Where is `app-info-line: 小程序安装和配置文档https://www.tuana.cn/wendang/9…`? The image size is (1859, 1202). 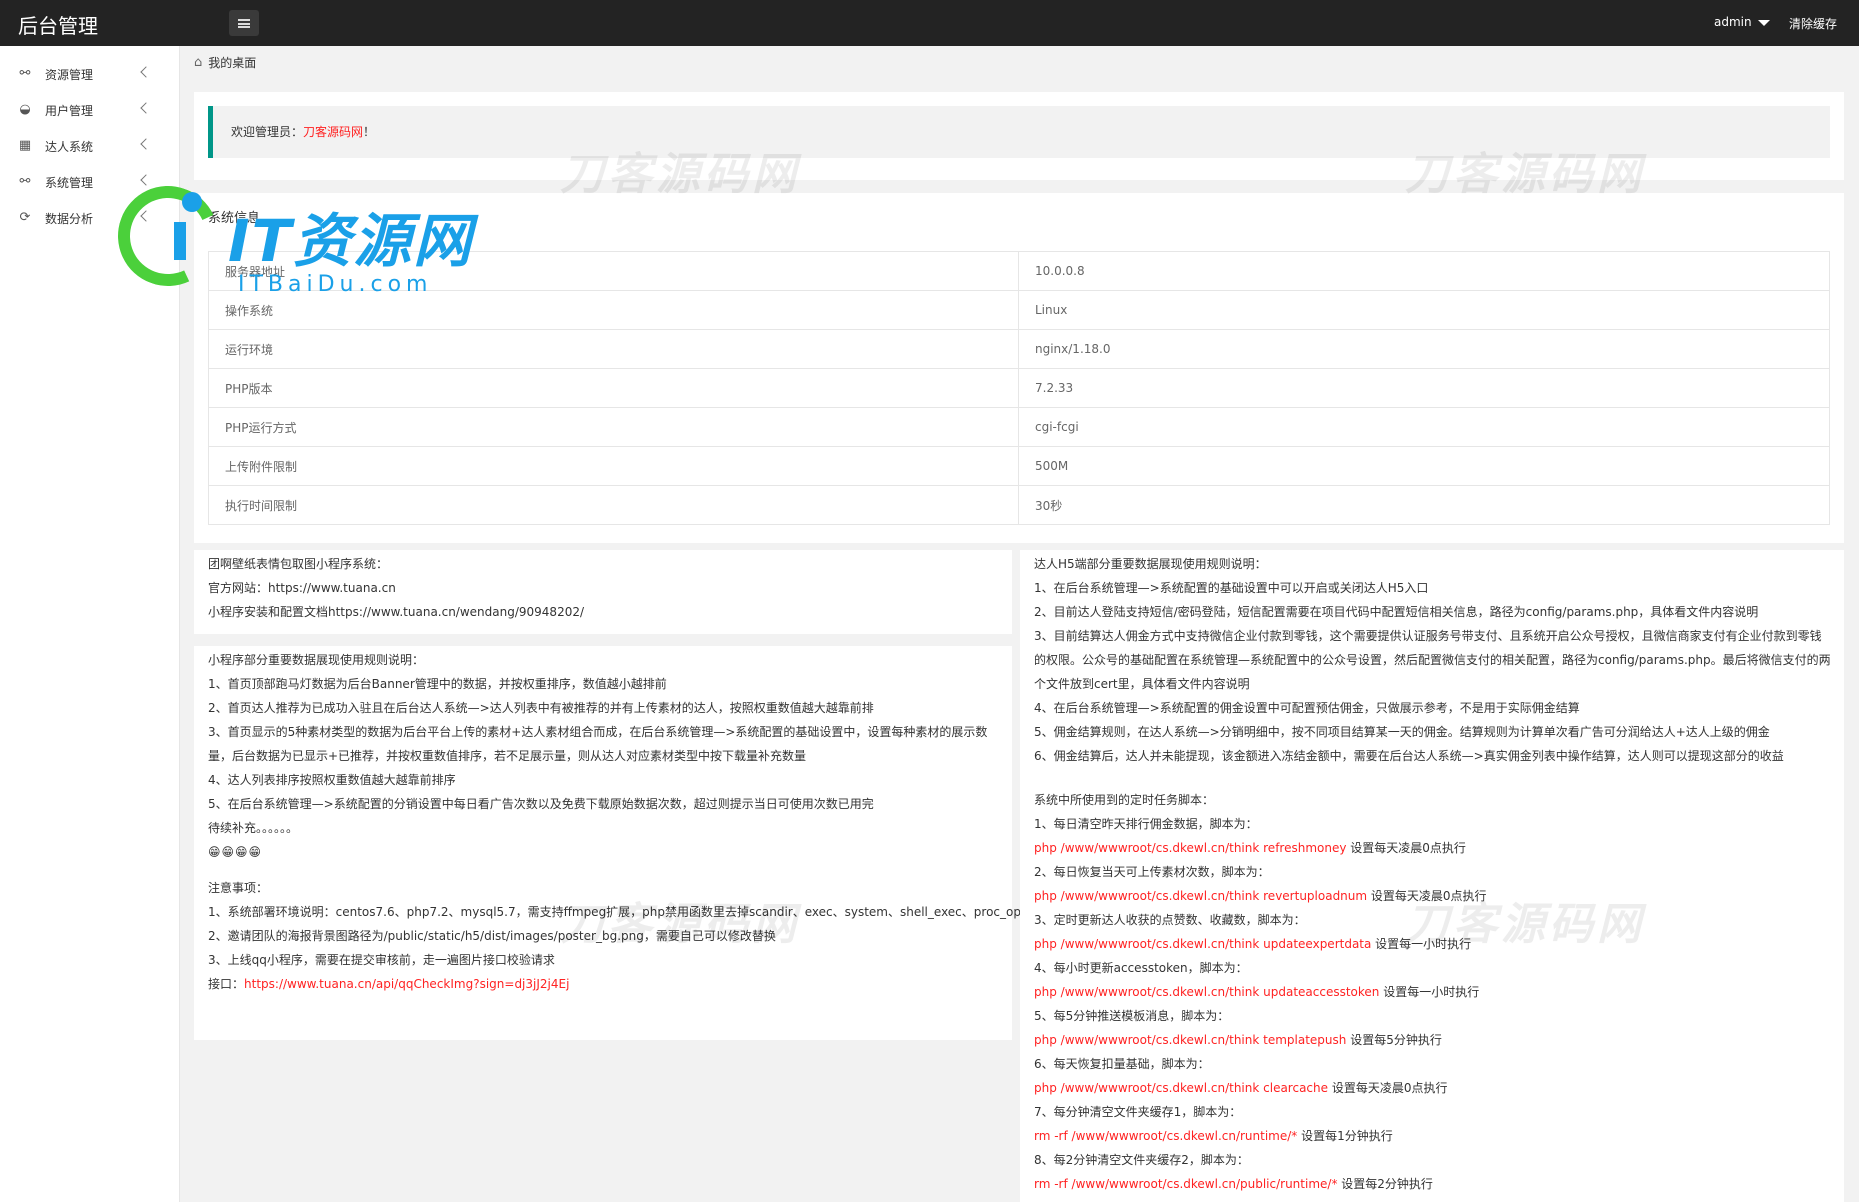 app-info-line: 小程序安装和配置文档https://www.tuana.cn/wendang/9… is located at coordinates (396, 612).